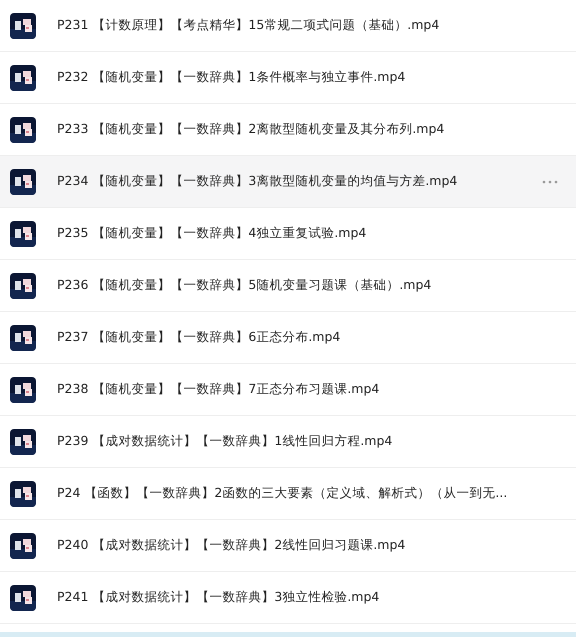  What do you see at coordinates (244, 285) in the screenshot?
I see `file-name: P236 【随机变量】【一数辞典】5随机变量习题课（基础）.mp4` at bounding box center [244, 285].